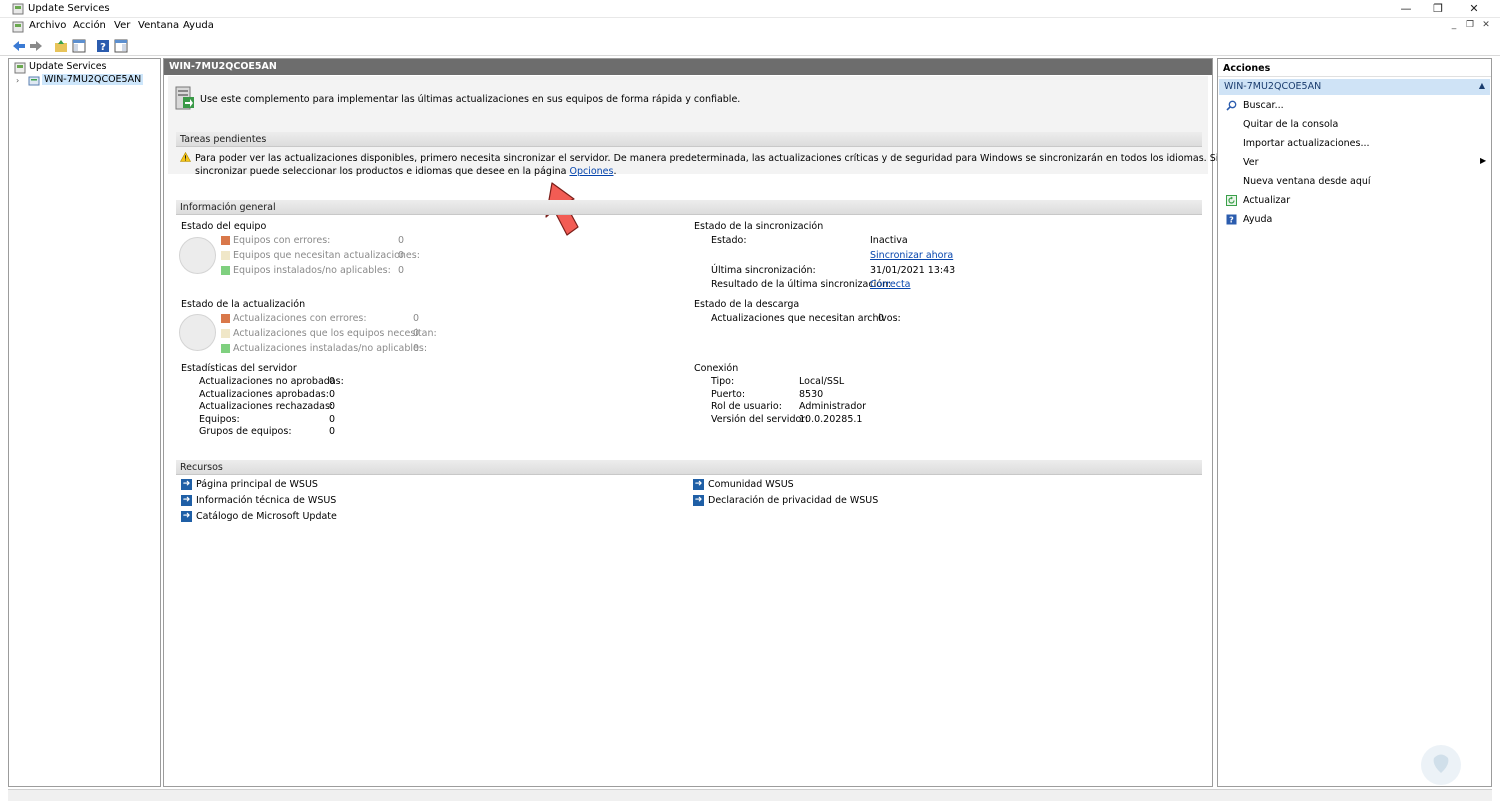  I want to click on menu-ver: Ver, so click(122, 25).